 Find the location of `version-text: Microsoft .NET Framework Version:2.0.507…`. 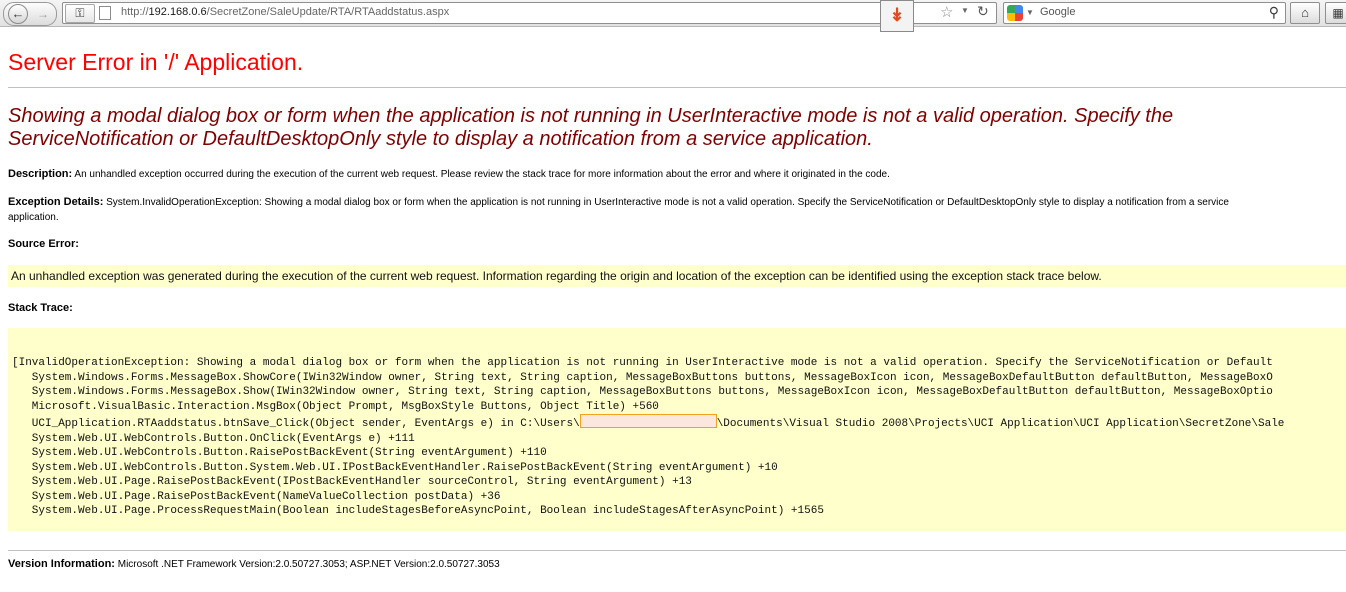

version-text: Microsoft .NET Framework Version:2.0.507… is located at coordinates (308, 564).